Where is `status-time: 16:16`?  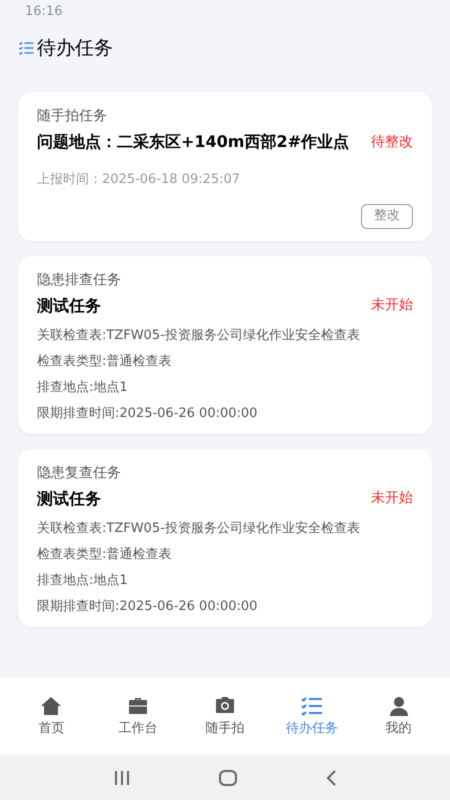 status-time: 16:16 is located at coordinates (43, 12).